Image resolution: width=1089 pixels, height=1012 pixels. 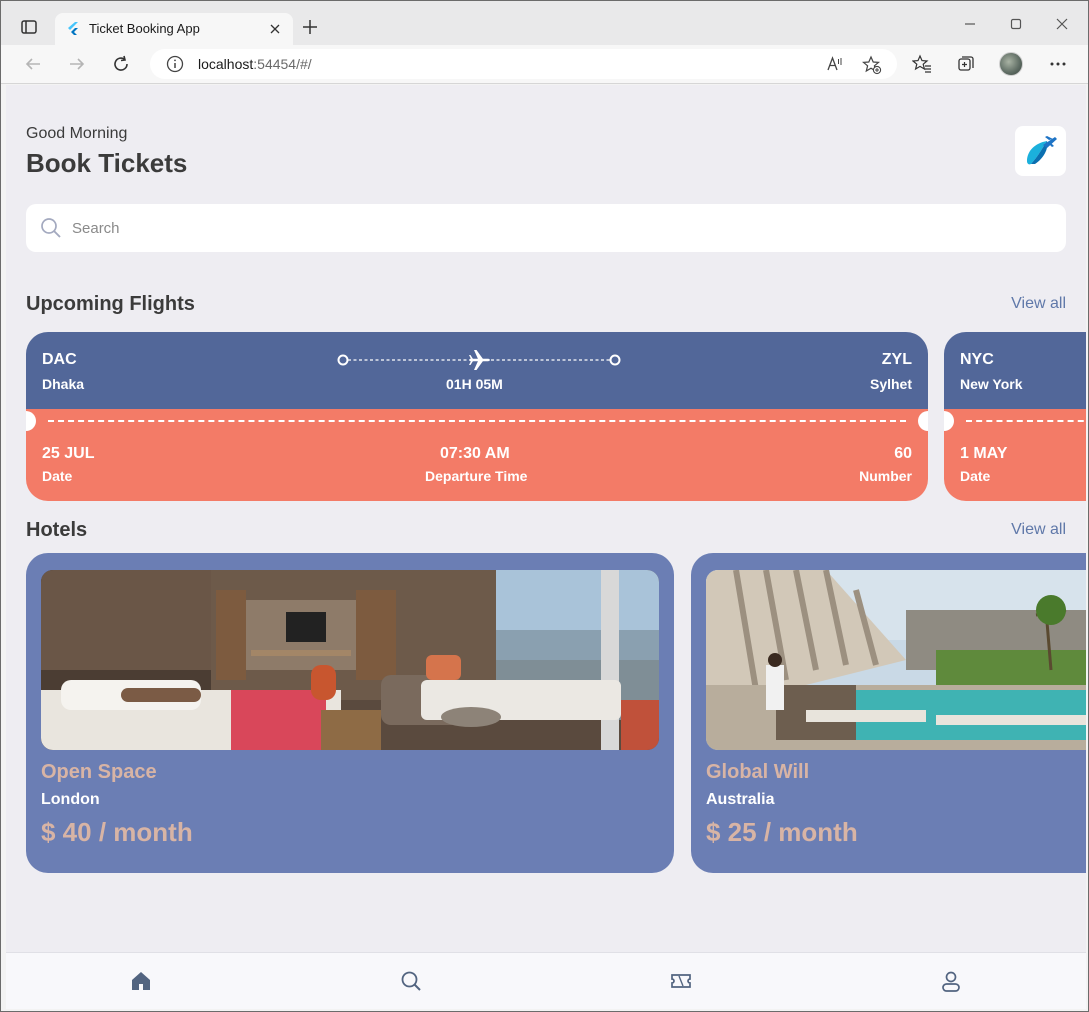 What do you see at coordinates (903, 453) in the screenshot?
I see `seat-number: 60` at bounding box center [903, 453].